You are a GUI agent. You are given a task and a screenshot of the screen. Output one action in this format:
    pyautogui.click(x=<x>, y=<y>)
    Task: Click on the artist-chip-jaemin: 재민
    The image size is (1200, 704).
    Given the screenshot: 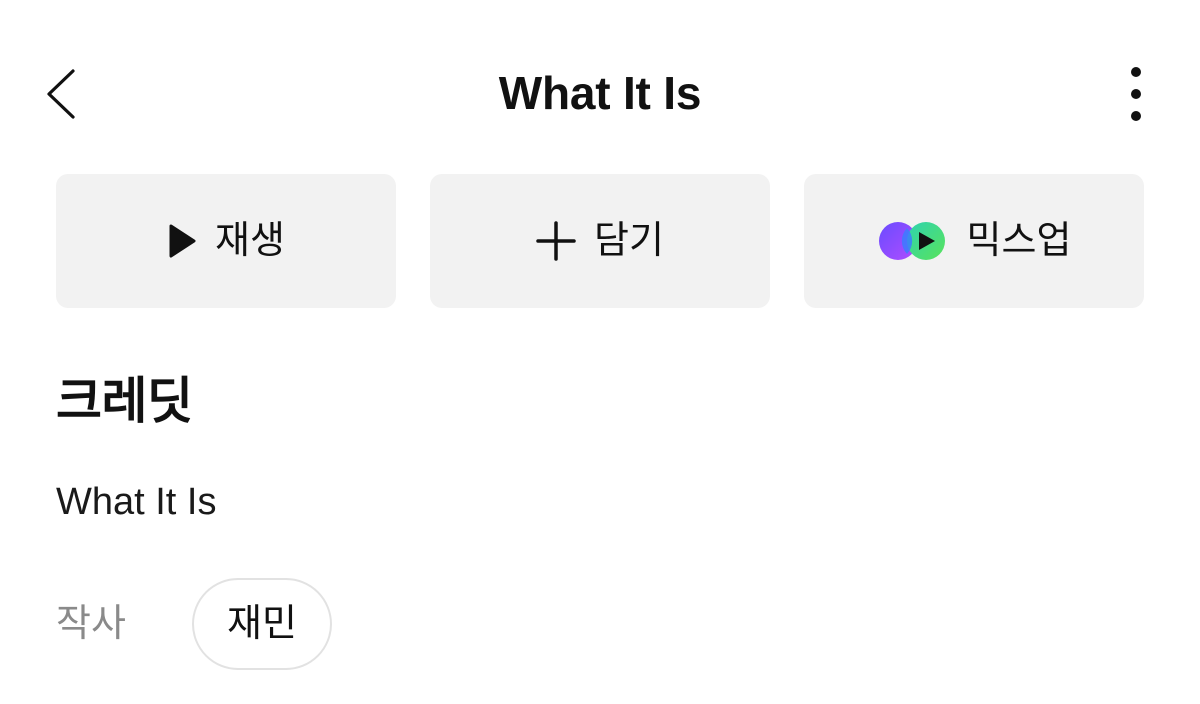 What is the action you would take?
    pyautogui.click(x=262, y=624)
    